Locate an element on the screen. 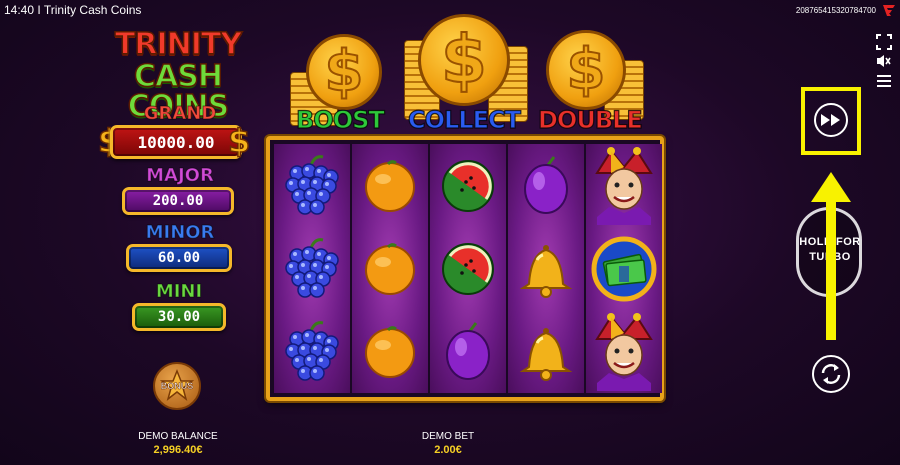 The image size is (900, 465). pointer-arrow-shaft is located at coordinates (831, 266).